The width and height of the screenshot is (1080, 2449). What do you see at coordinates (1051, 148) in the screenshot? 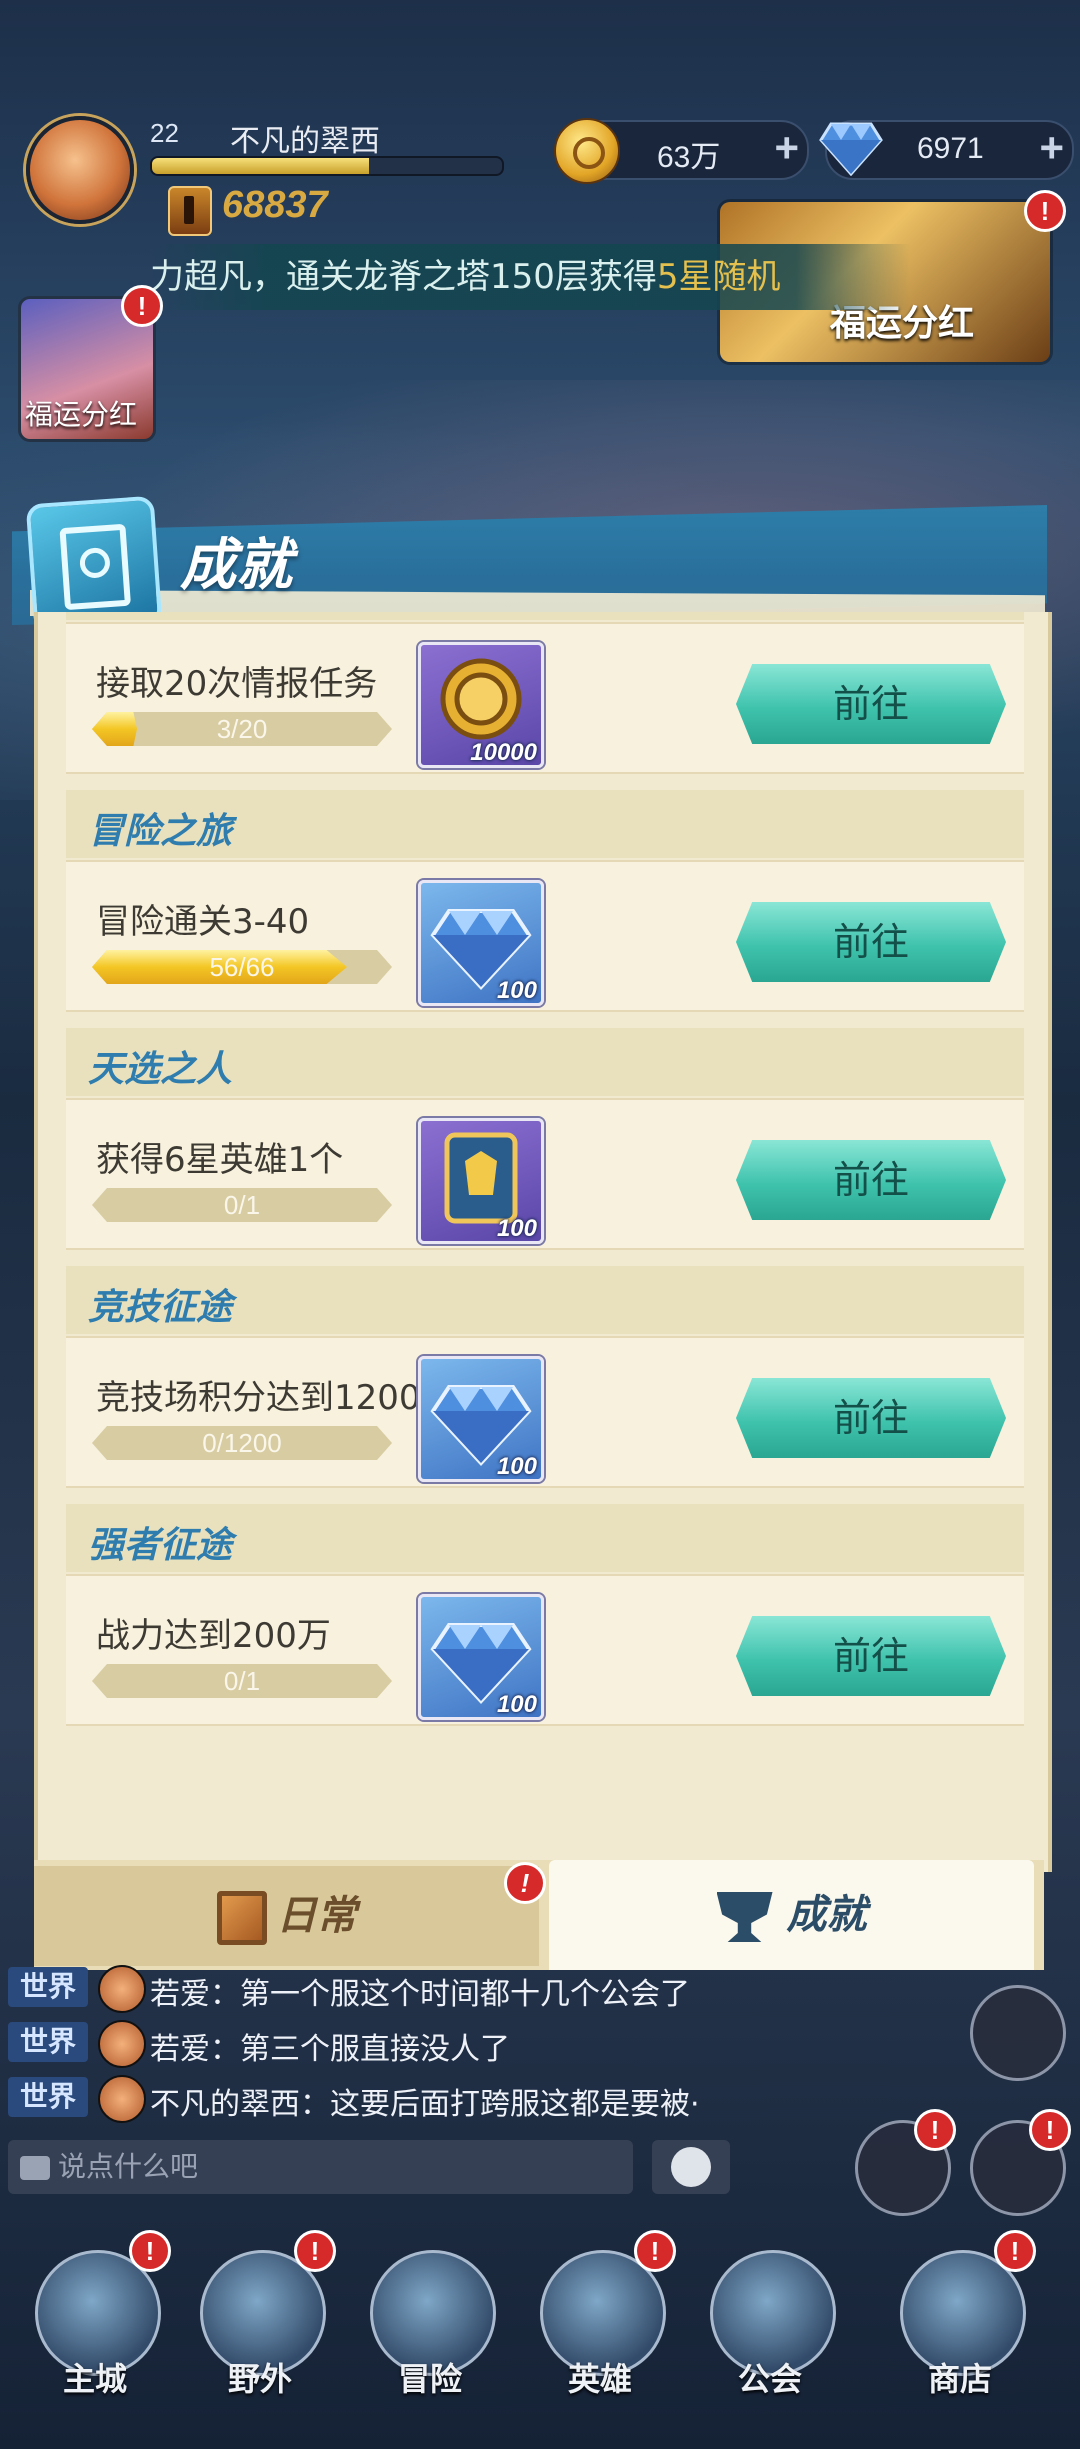
I see `add-diamond-button: +` at bounding box center [1051, 148].